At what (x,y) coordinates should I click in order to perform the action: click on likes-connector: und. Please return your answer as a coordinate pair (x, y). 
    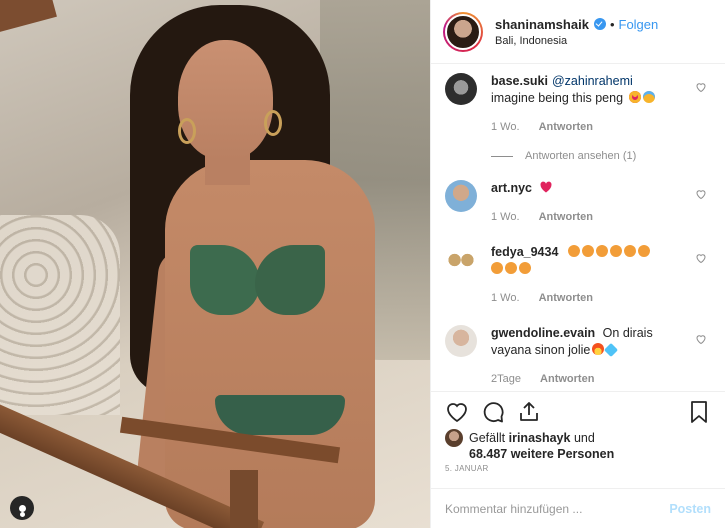
    Looking at the image, I should click on (584, 438).